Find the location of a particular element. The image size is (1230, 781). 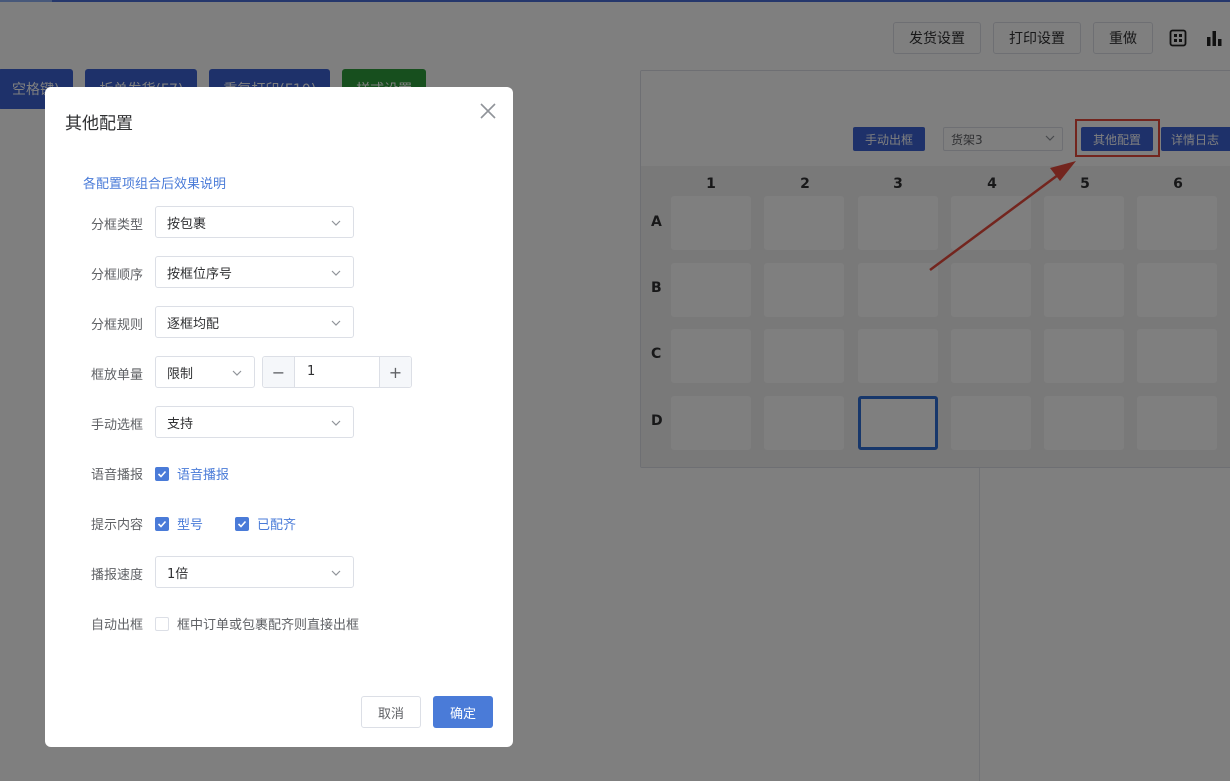

speed-row: 播报速度 1倍 is located at coordinates (279, 572).